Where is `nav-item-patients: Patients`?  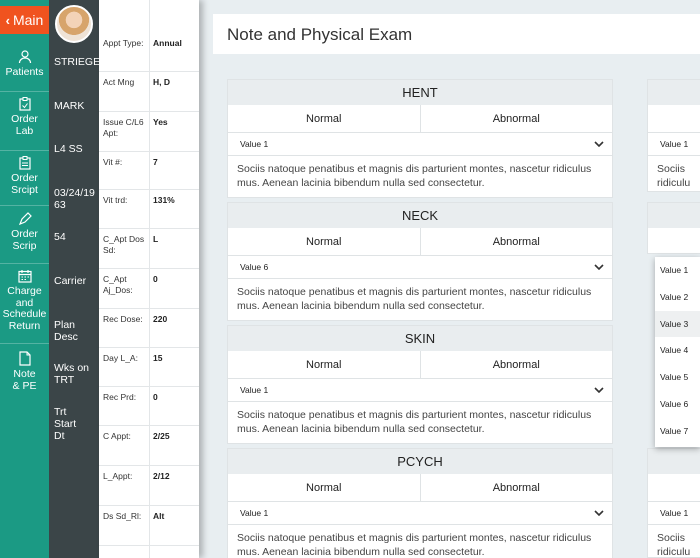 nav-item-patients: Patients is located at coordinates (24, 64).